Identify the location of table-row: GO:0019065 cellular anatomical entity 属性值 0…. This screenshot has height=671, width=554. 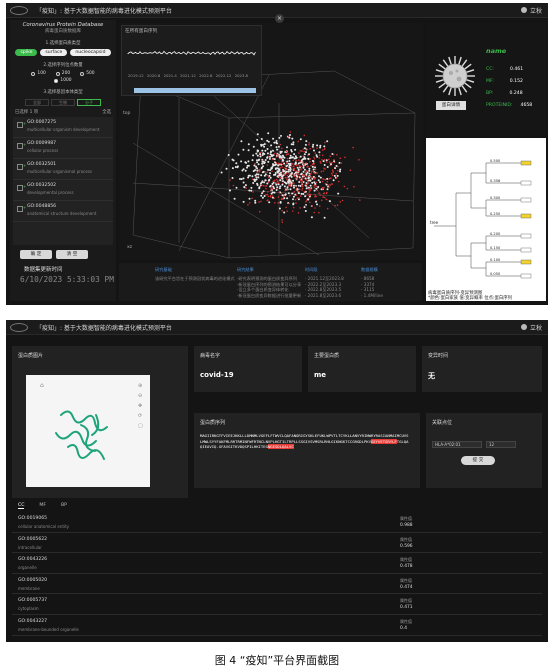
(277, 522).